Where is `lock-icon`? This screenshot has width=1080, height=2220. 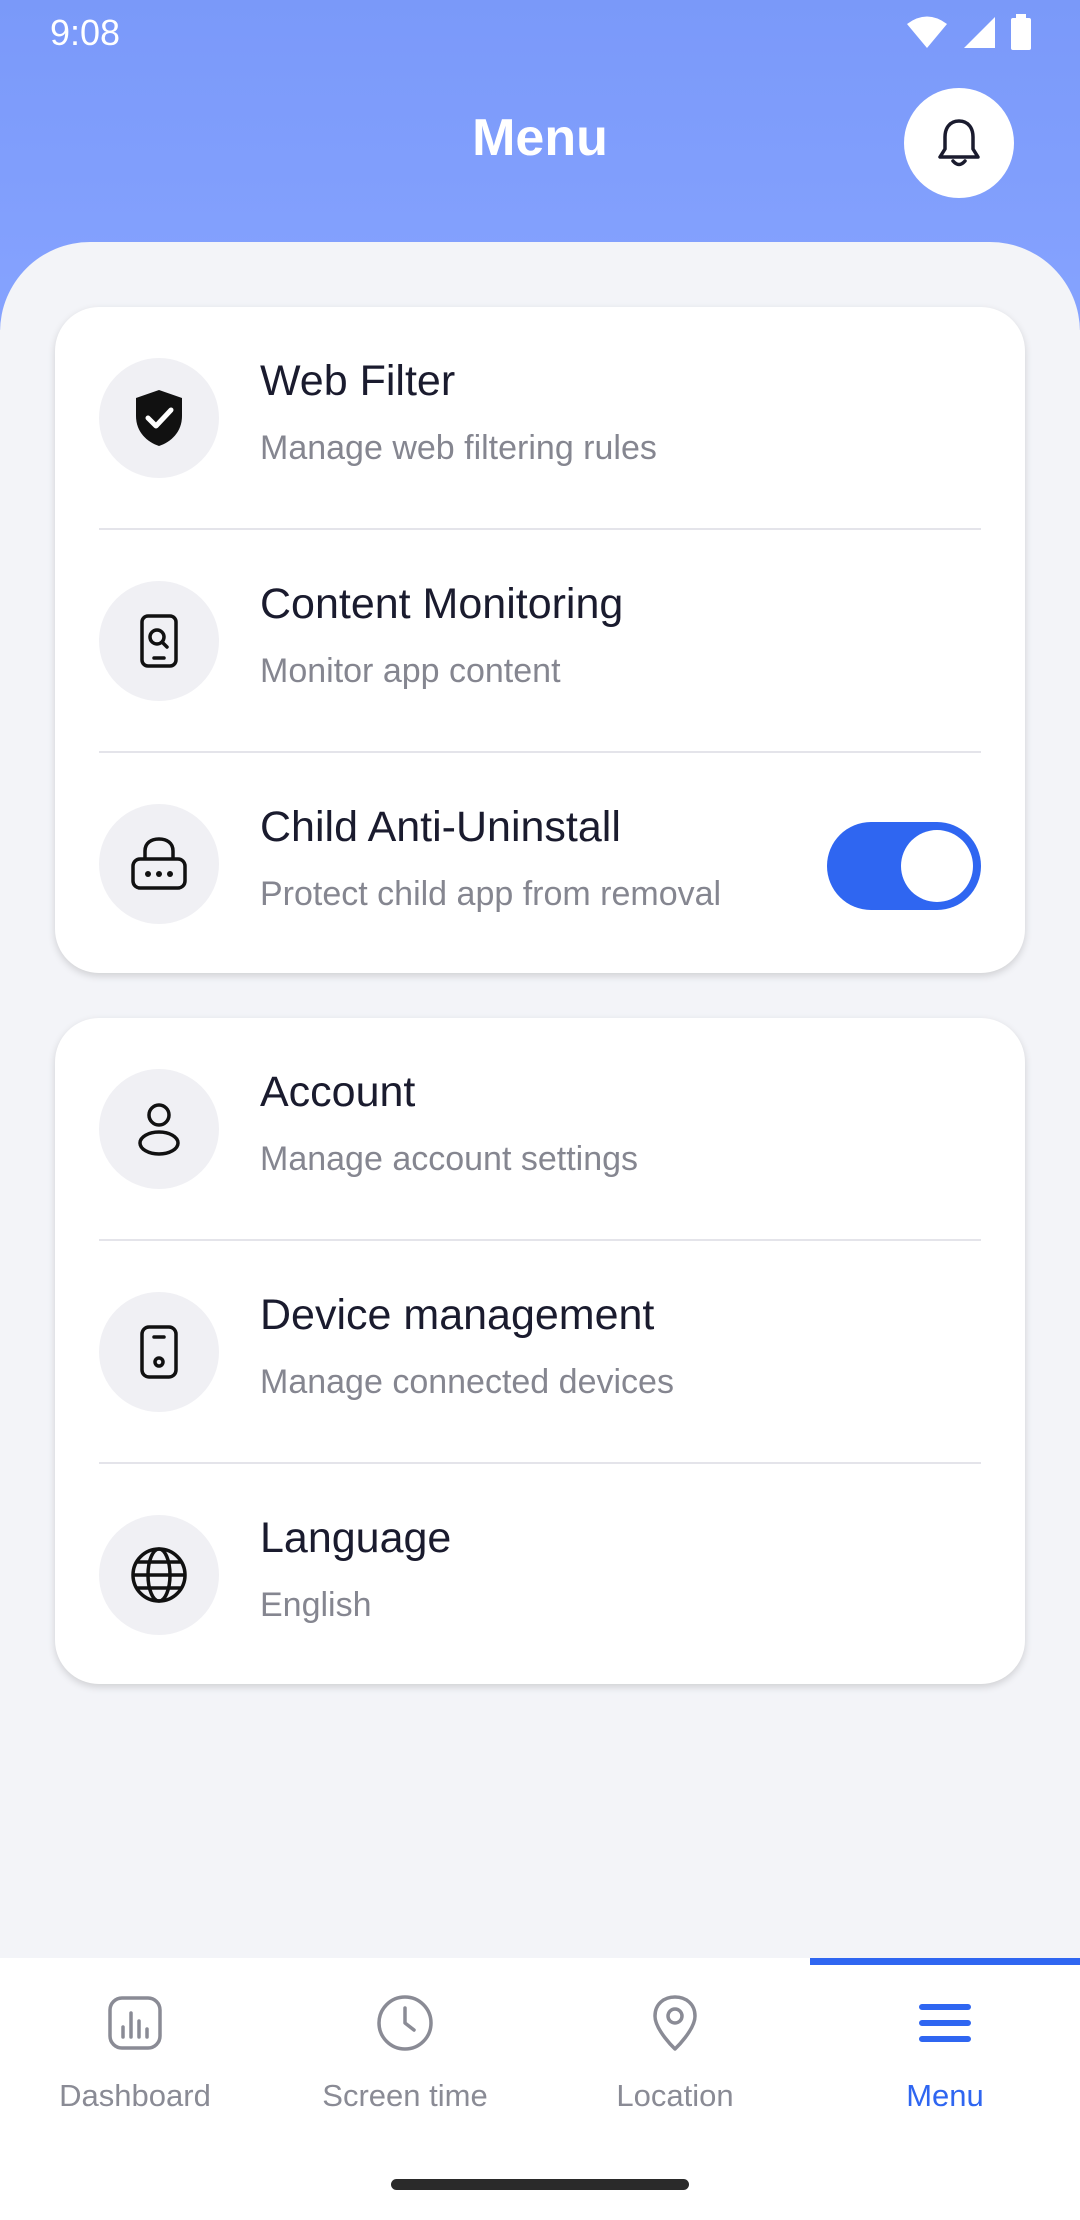 lock-icon is located at coordinates (159, 863).